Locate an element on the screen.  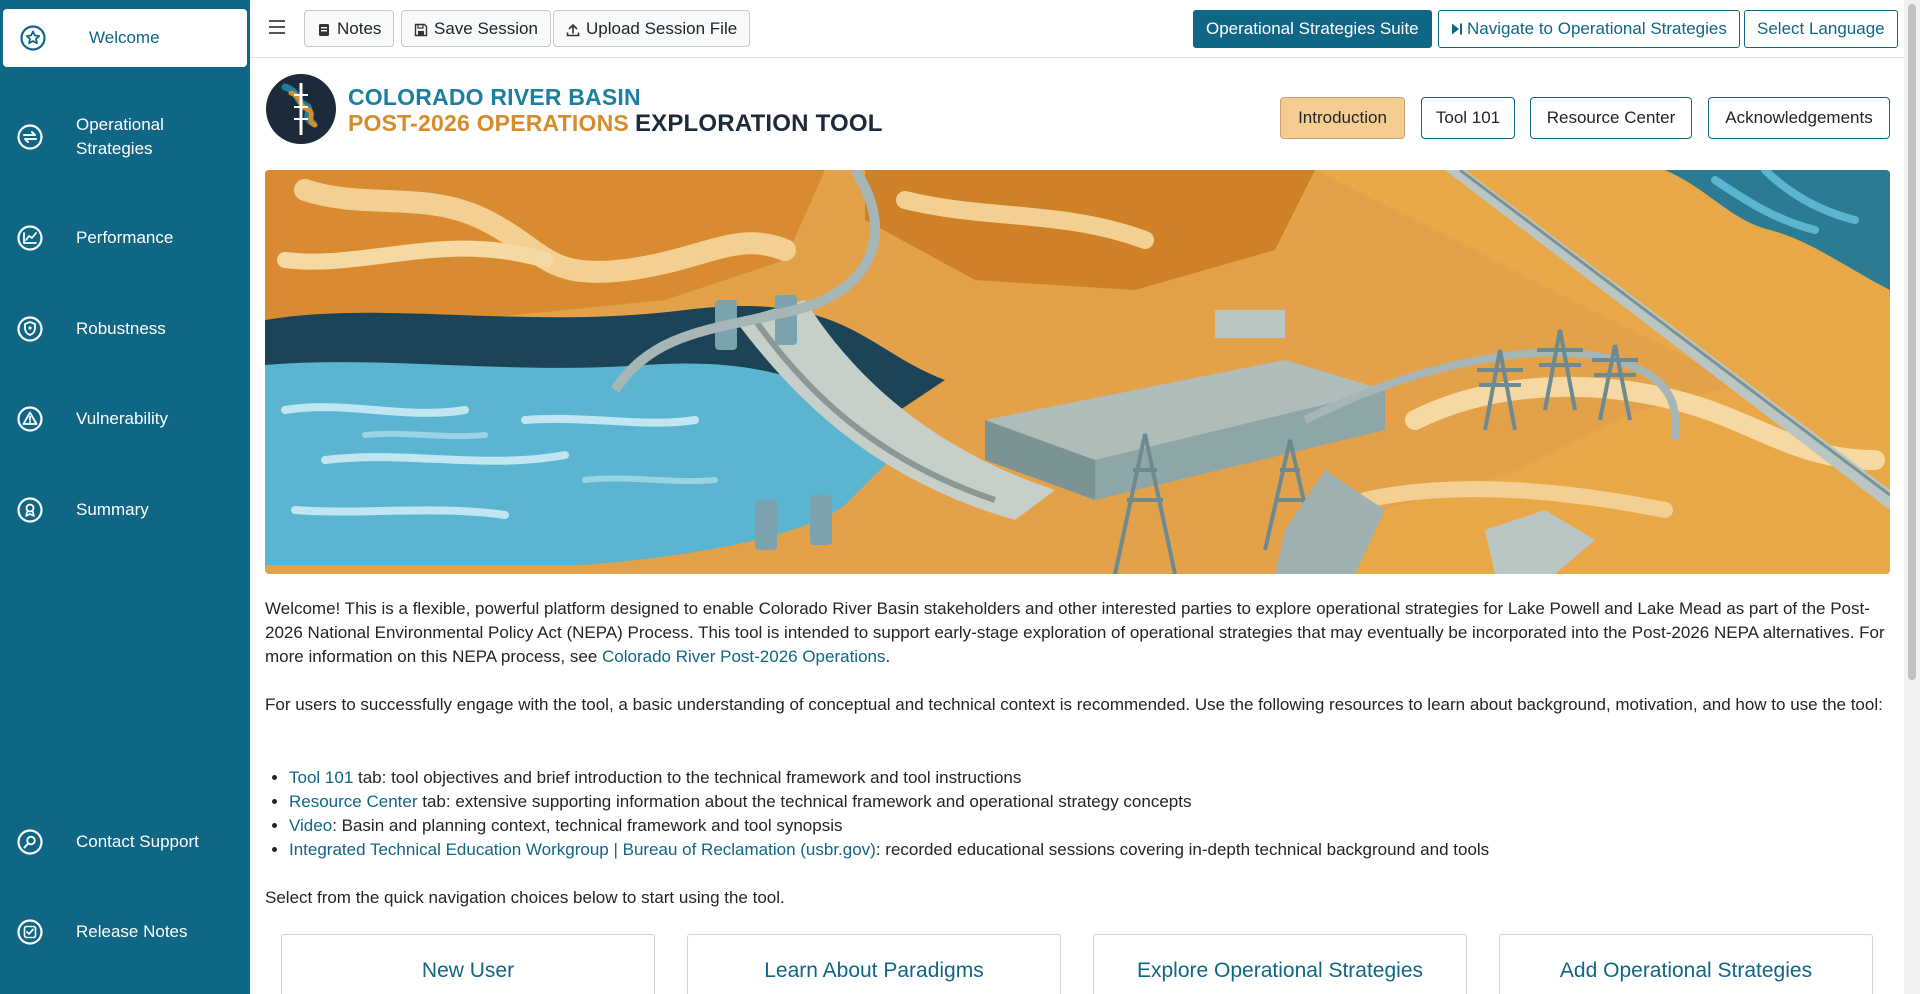
operational-strategies-suite-button: Operational Strategies Suite is located at coordinates (1312, 29).